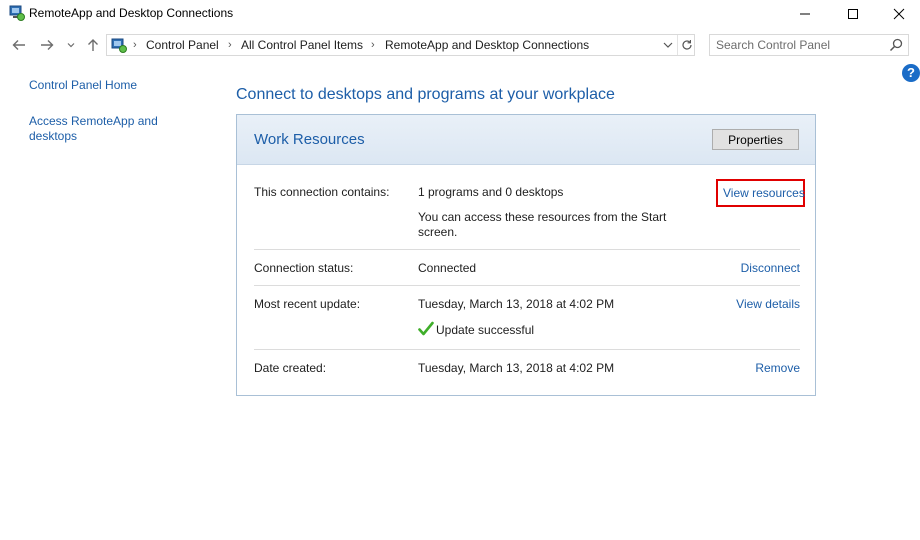  I want to click on window-title: RemoteApp and Desktop Connections, so click(131, 13).